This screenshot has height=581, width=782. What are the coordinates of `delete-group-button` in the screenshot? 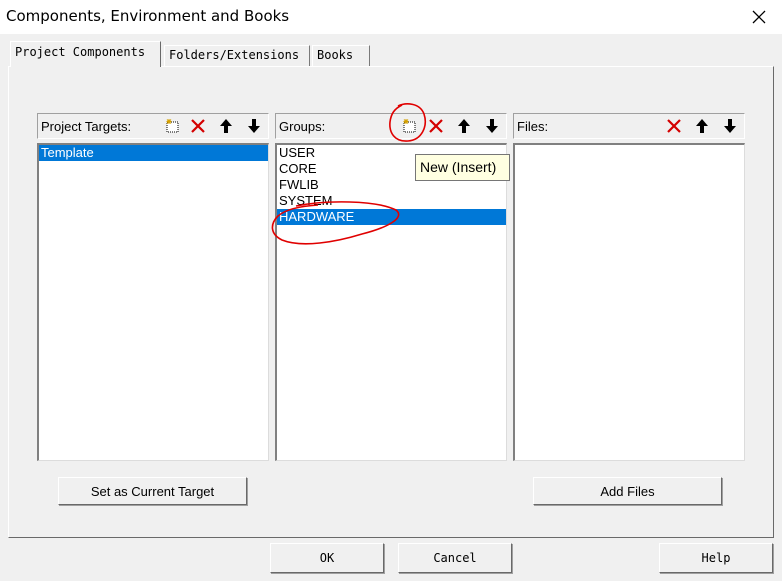 It's located at (435, 126).